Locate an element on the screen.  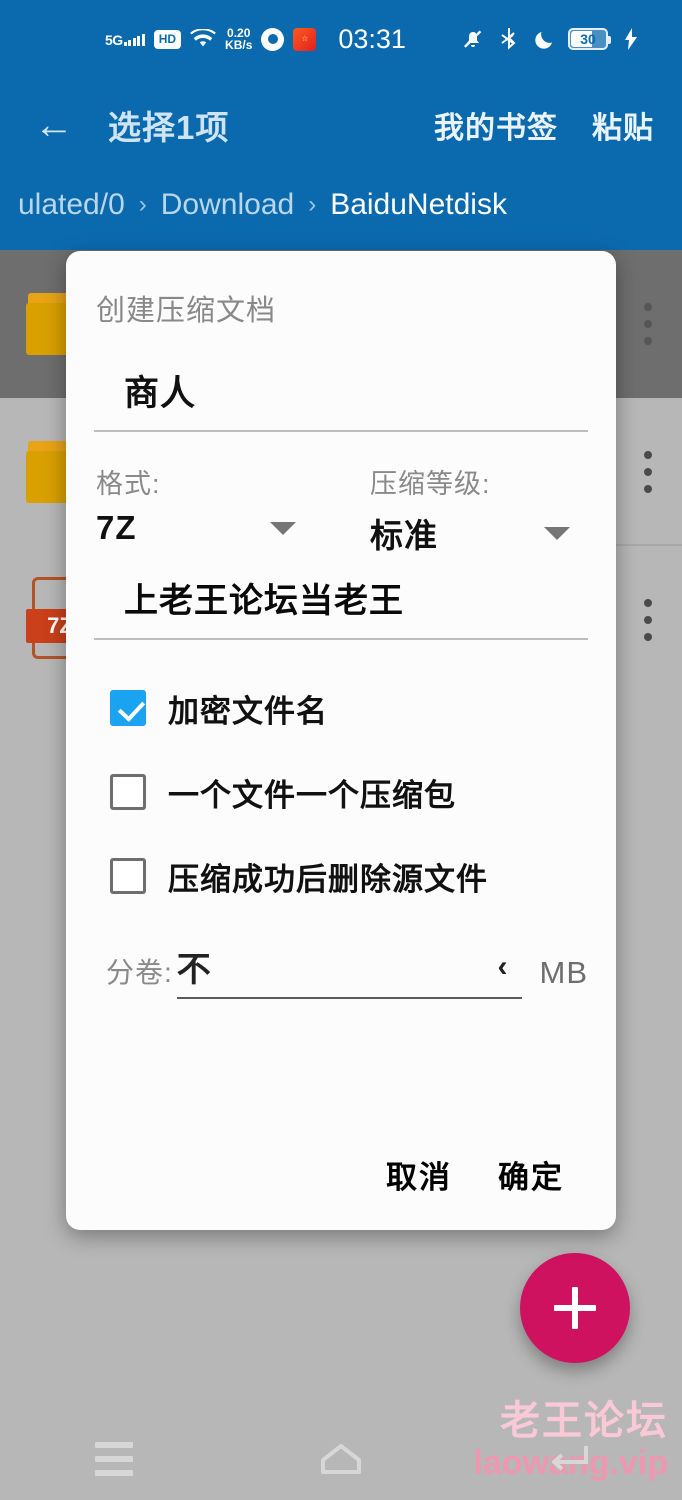
bluetooth-icon is located at coordinates (509, 39).